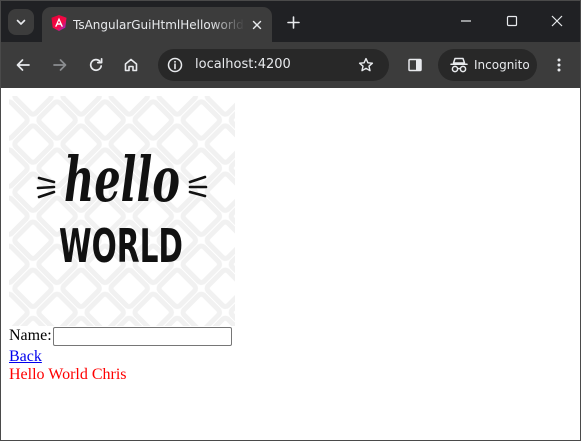 The width and height of the screenshot is (581, 441). I want to click on maximize-button, so click(512, 21).